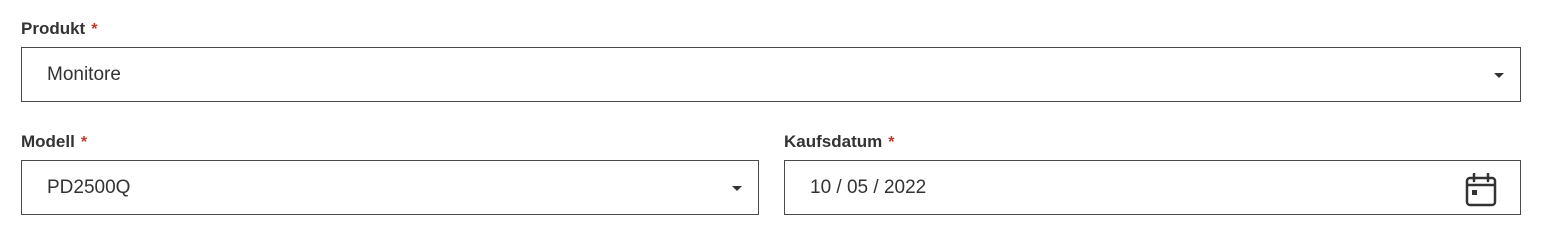 This screenshot has width=1551, height=244. I want to click on model-label: Modell *, so click(54, 142).